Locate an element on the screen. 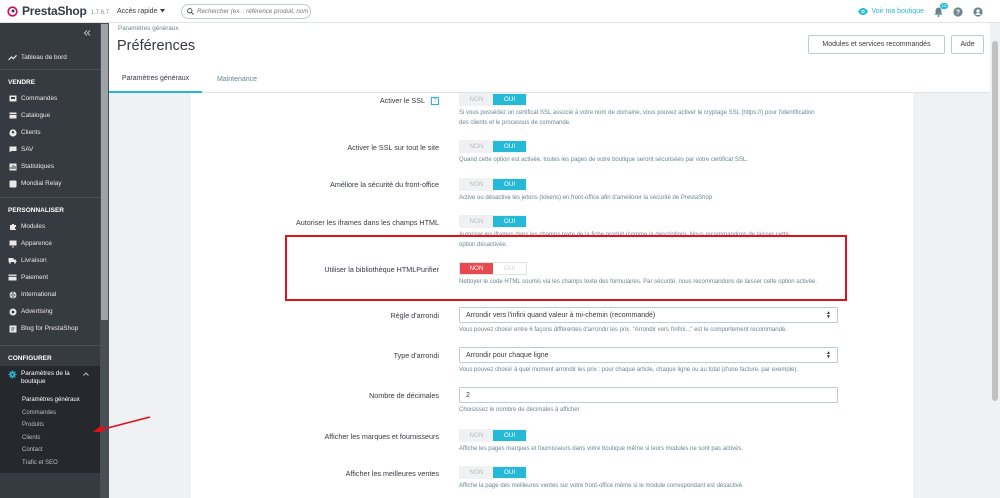  form-label: Règle d'arrondi is located at coordinates (414, 315).